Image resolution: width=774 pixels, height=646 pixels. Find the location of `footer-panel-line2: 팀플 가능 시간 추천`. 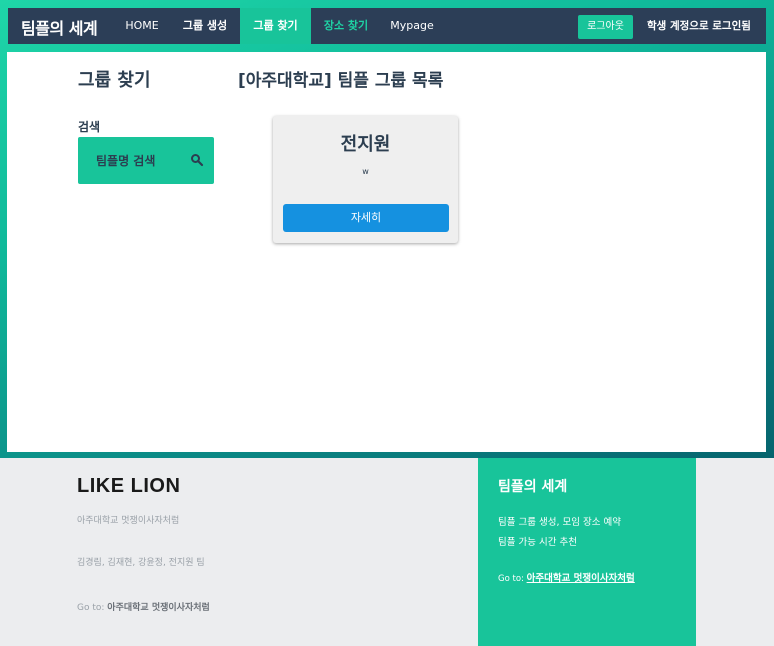

footer-panel-line2: 팀플 가능 시간 추천 is located at coordinates (537, 542).